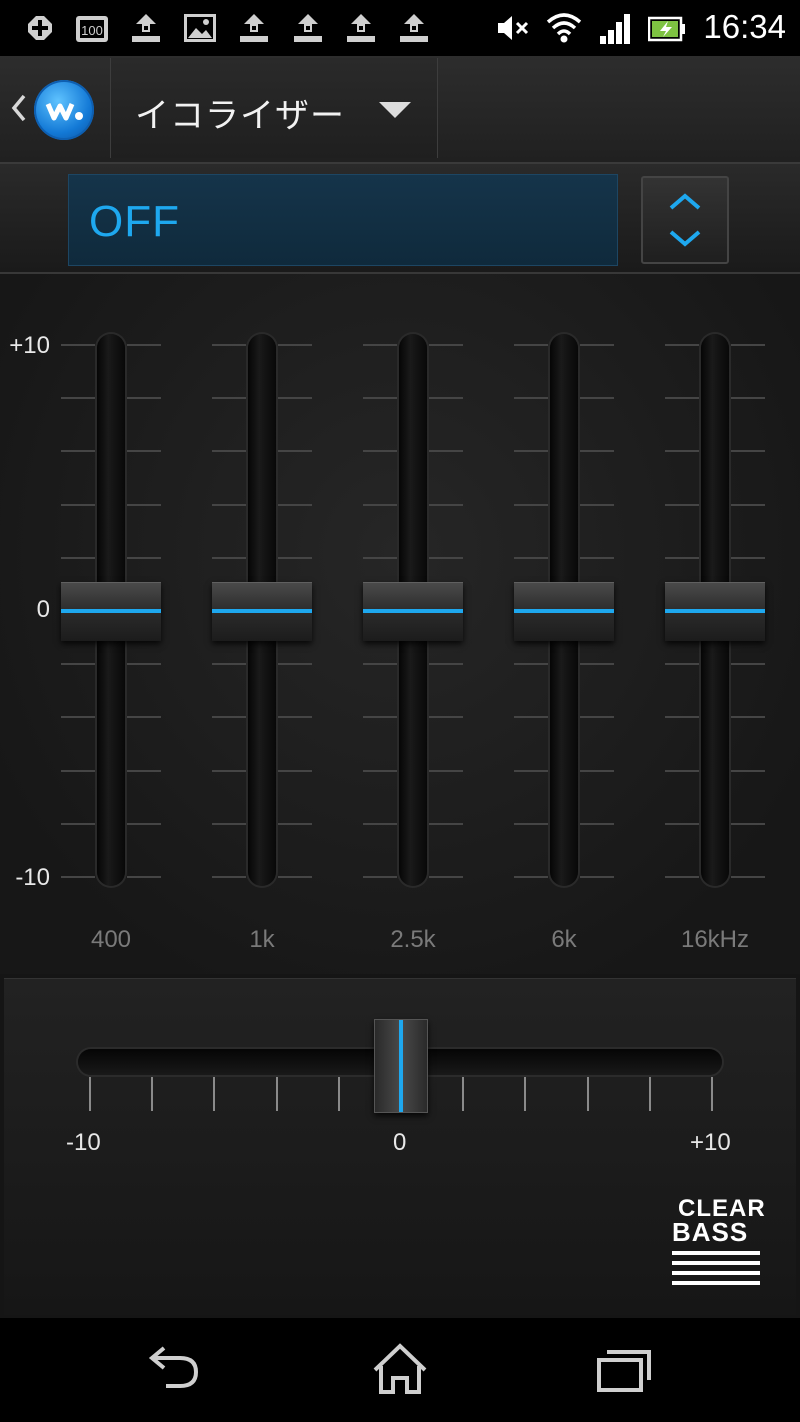 This screenshot has height=1422, width=800. What do you see at coordinates (413, 939) in the screenshot?
I see `eq-band-label: 2.5k` at bounding box center [413, 939].